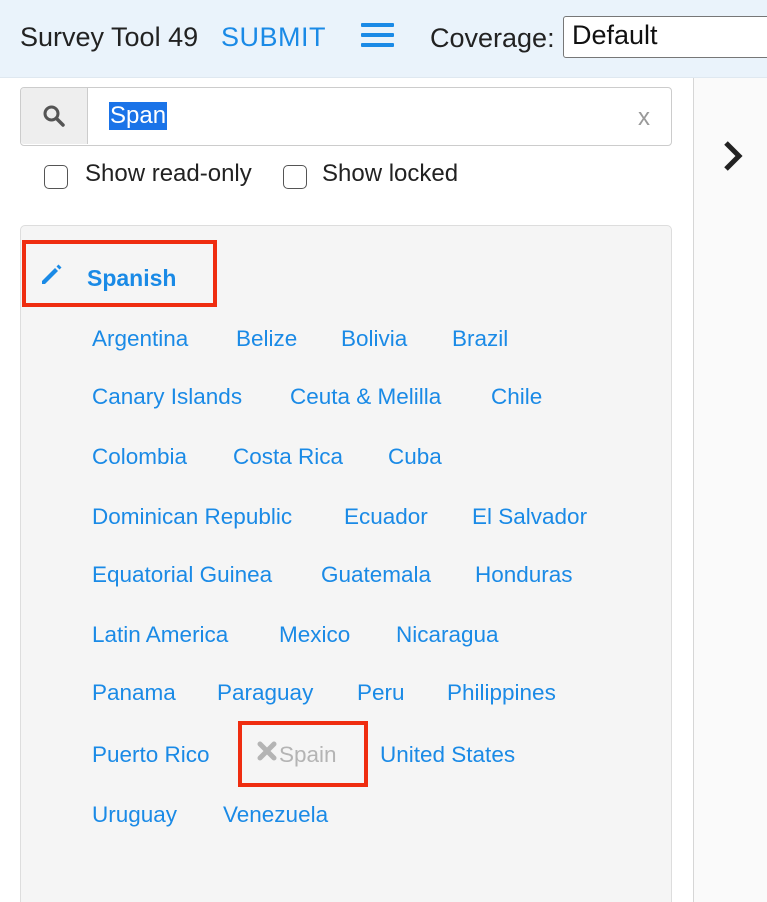  Describe the element at coordinates (346, 116) in the screenshot. I see `search-box: Span` at that location.